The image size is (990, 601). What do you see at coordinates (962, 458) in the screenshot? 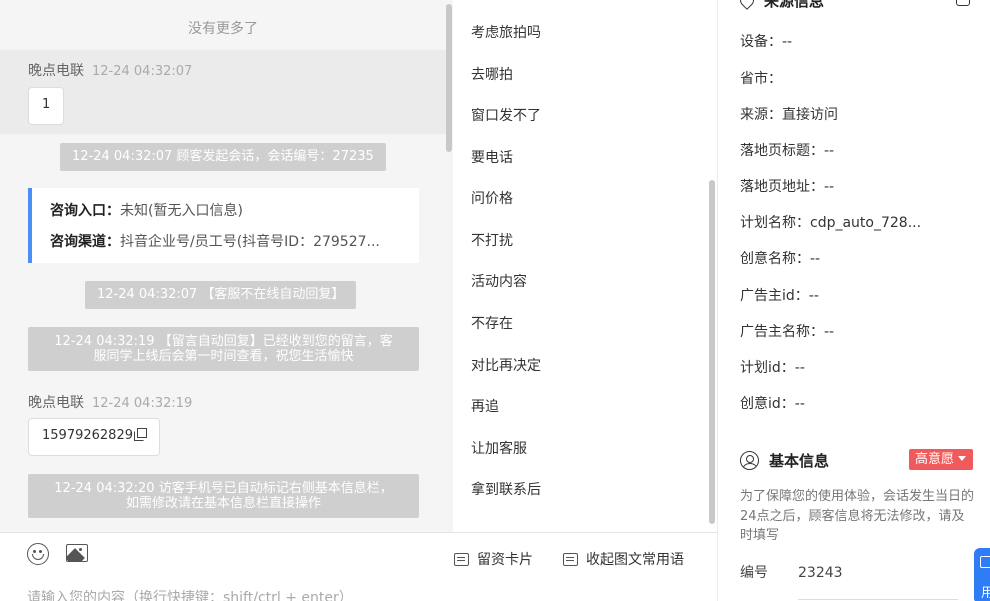
I see `caret-down-icon` at bounding box center [962, 458].